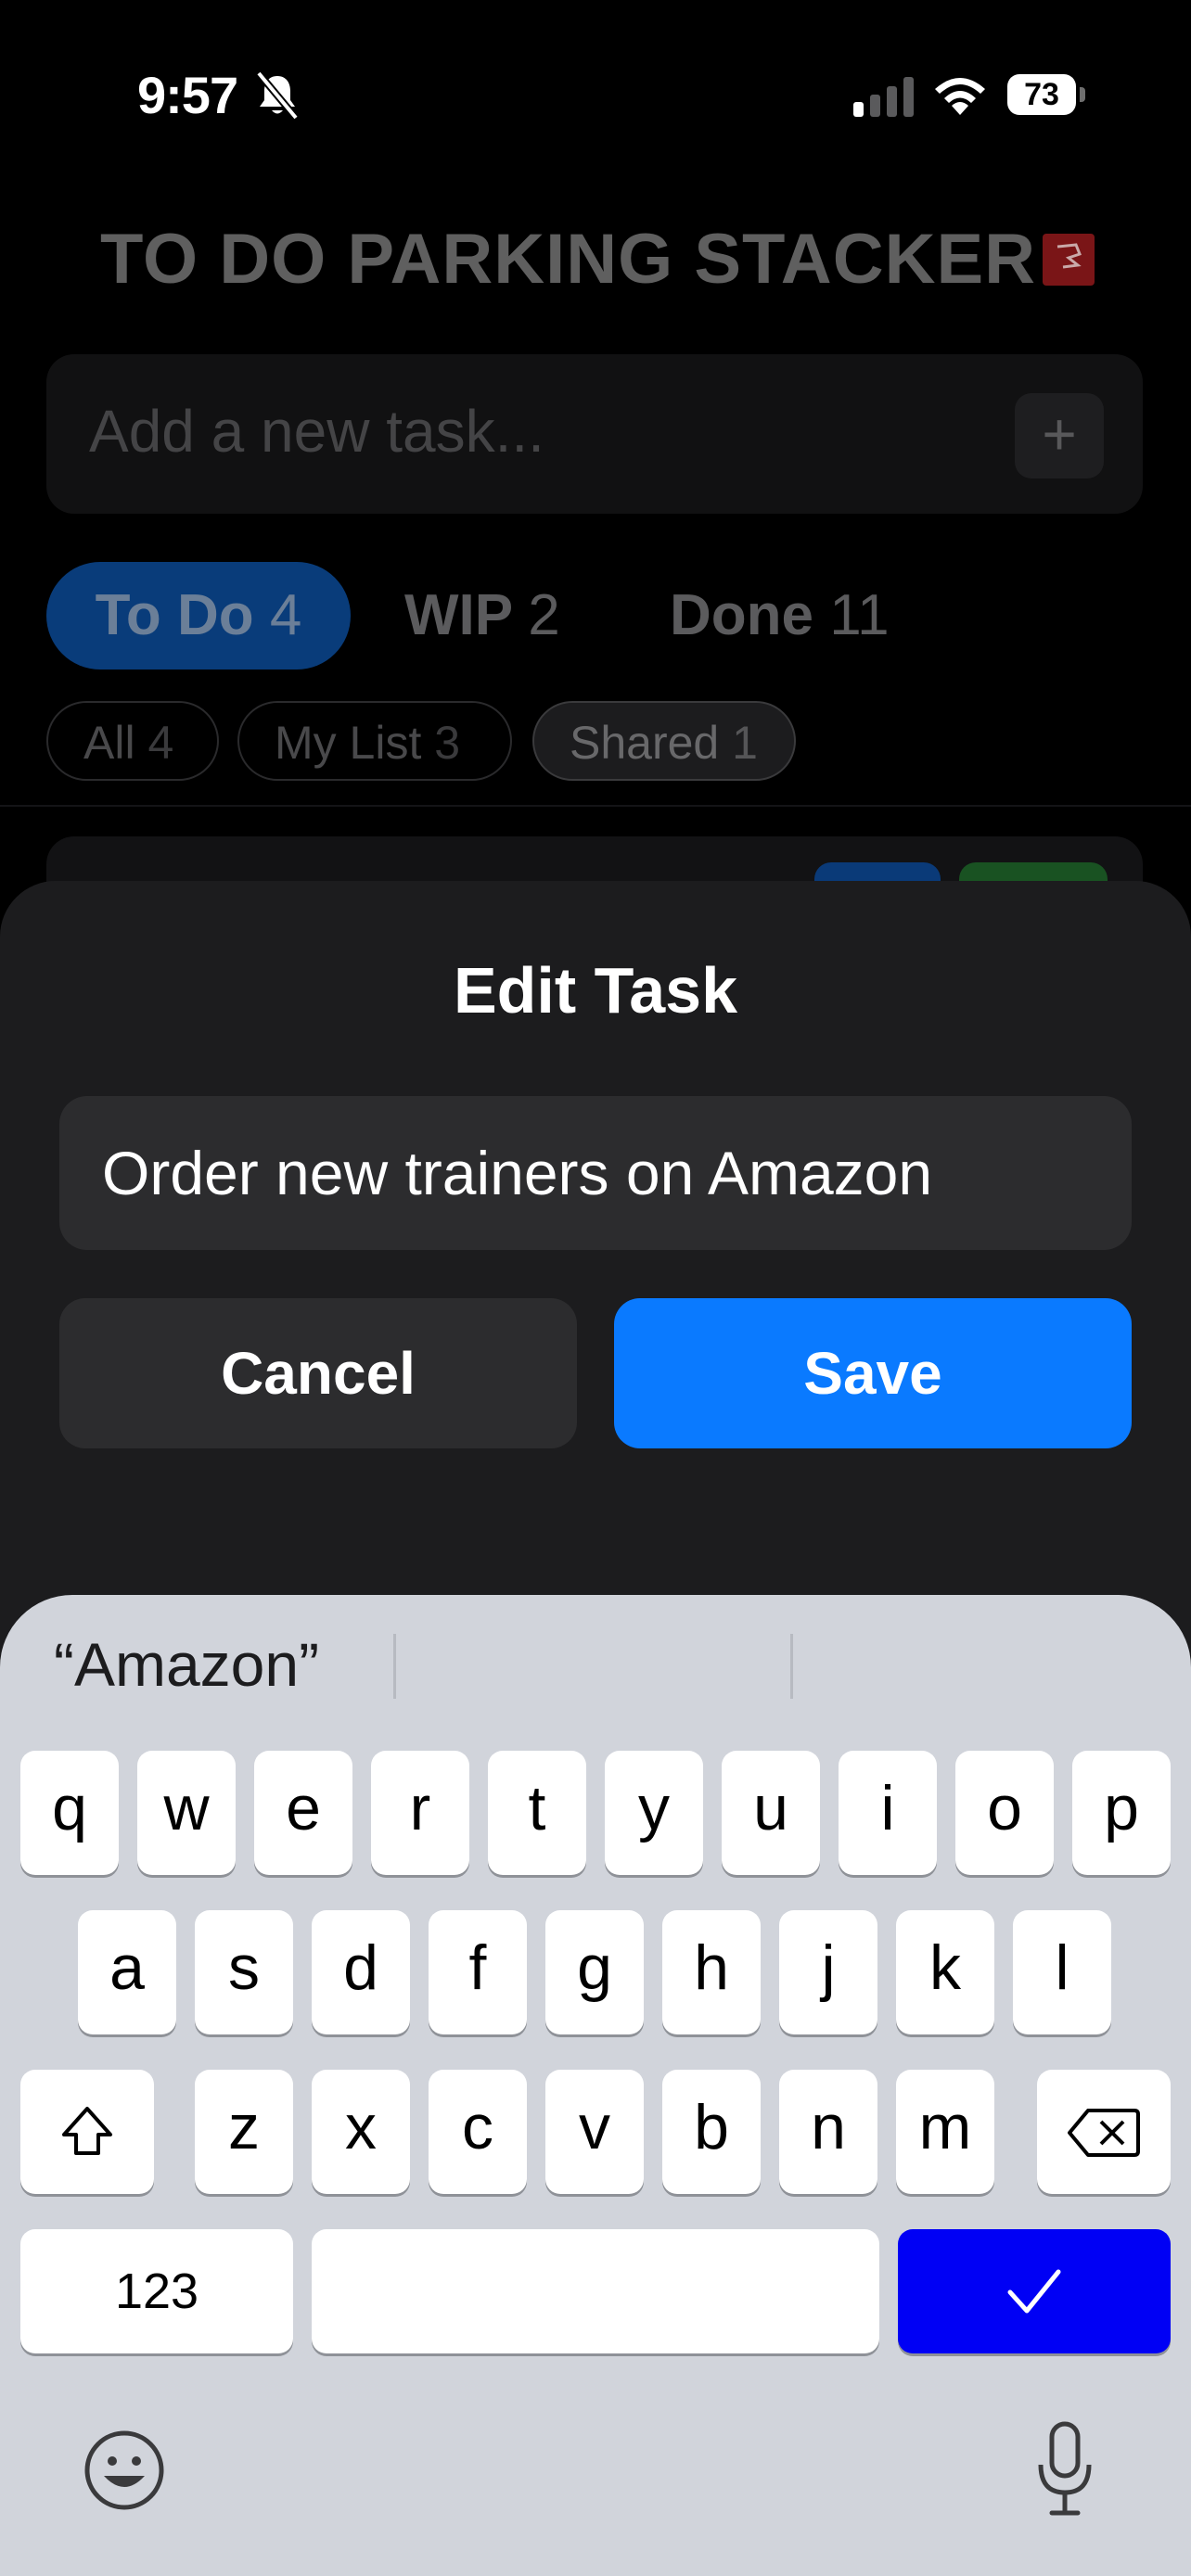 The width and height of the screenshot is (1191, 2576). I want to click on cancel-button: Cancel, so click(318, 1373).